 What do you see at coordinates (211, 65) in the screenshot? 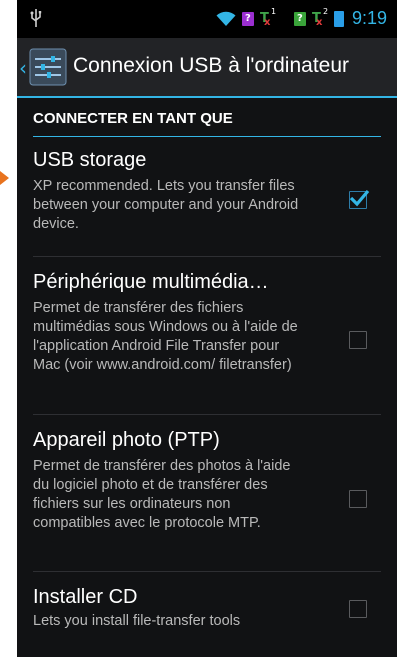
I see `screen-title: Connexion USB à l'ordinateur` at bounding box center [211, 65].